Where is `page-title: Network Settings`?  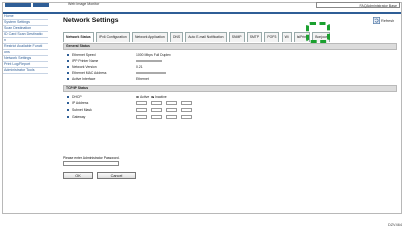
page-title: Network Settings is located at coordinates (91, 20).